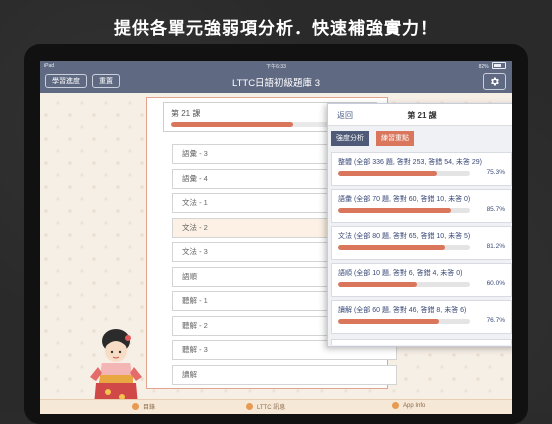 The height and width of the screenshot is (424, 552). Describe the element at coordinates (404, 199) in the screenshot. I see `stat-summary: 語彙 (全部 70 題, 答對 60, 答錯 10, 未答 0)` at that location.